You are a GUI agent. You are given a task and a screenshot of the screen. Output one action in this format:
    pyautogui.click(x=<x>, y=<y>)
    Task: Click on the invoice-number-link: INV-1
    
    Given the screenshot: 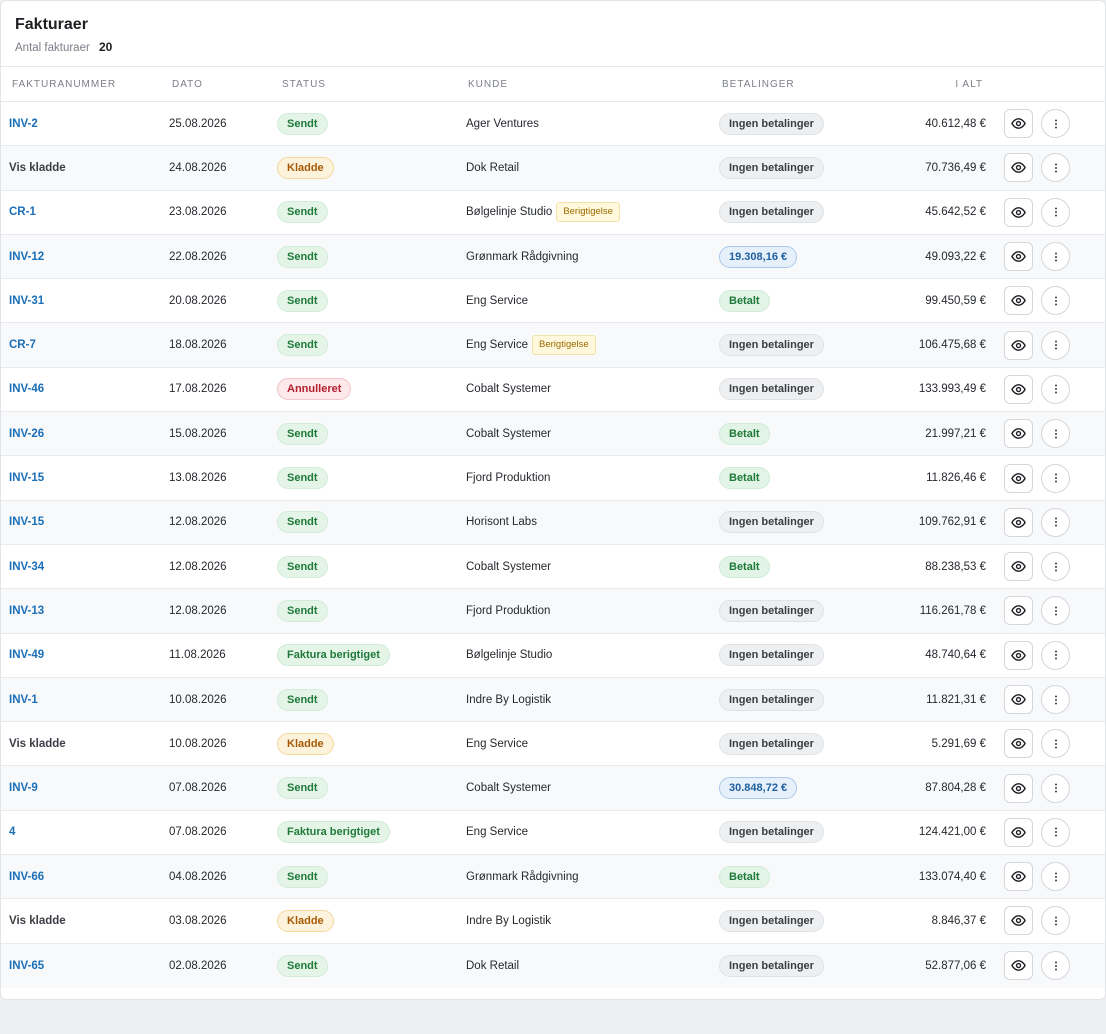 What is the action you would take?
    pyautogui.click(x=23, y=700)
    